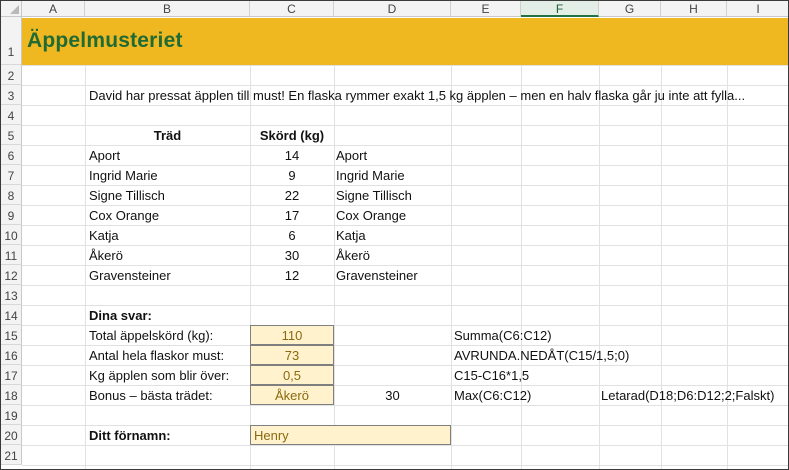  Describe the element at coordinates (11, 355) in the screenshot. I see `row-header-16: 16` at that location.